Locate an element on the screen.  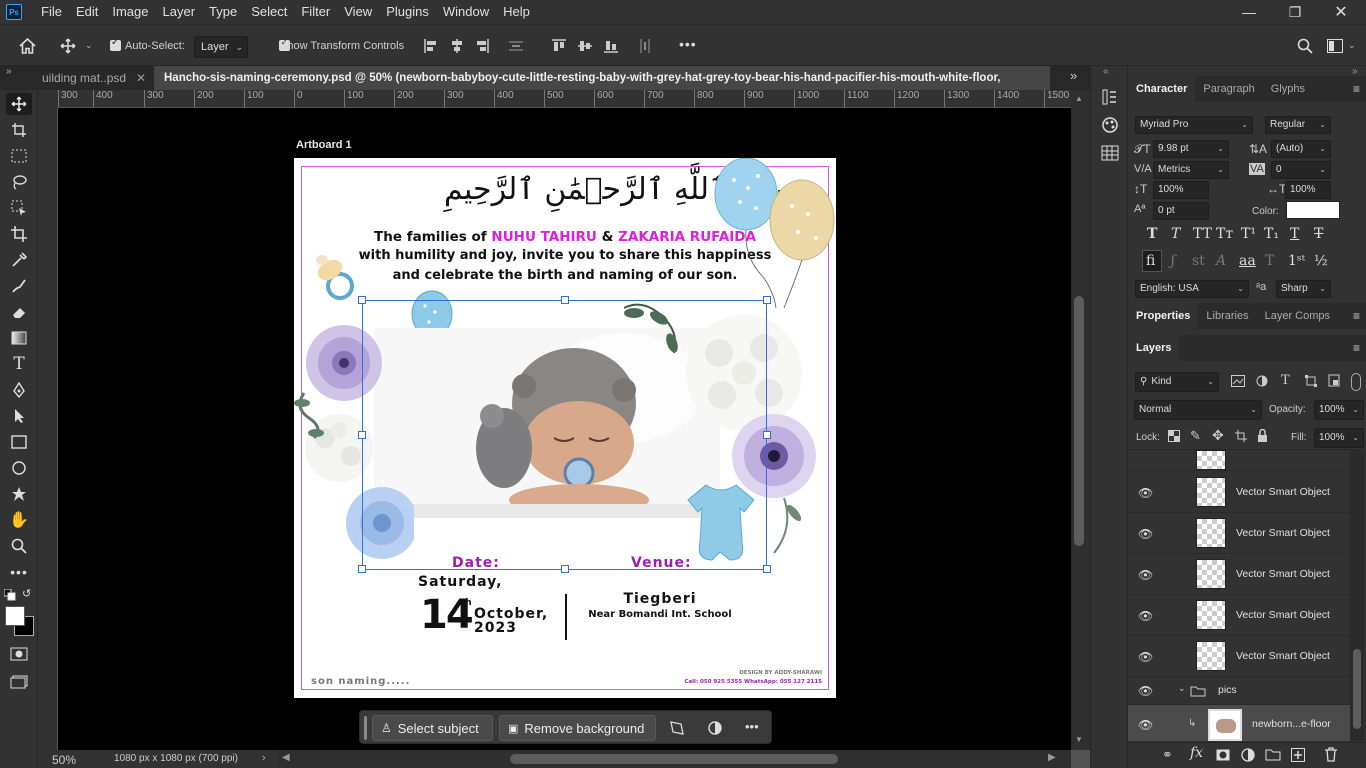
rectangle-tool-icon is located at coordinates (19, 442).